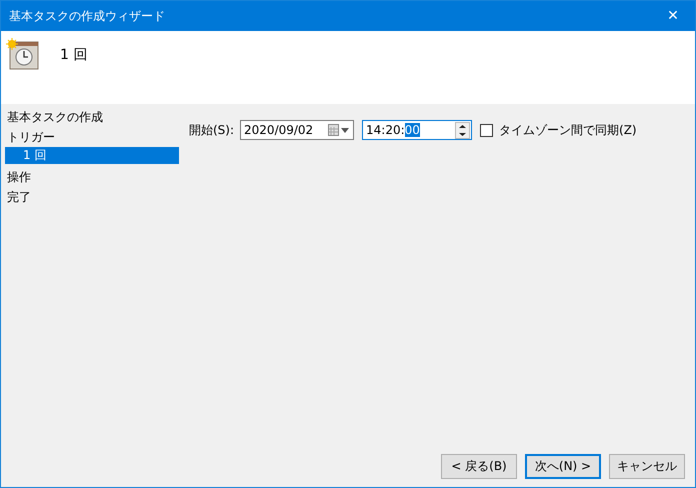 This screenshot has height=488, width=696. Describe the element at coordinates (487, 130) in the screenshot. I see `checkbox` at that location.